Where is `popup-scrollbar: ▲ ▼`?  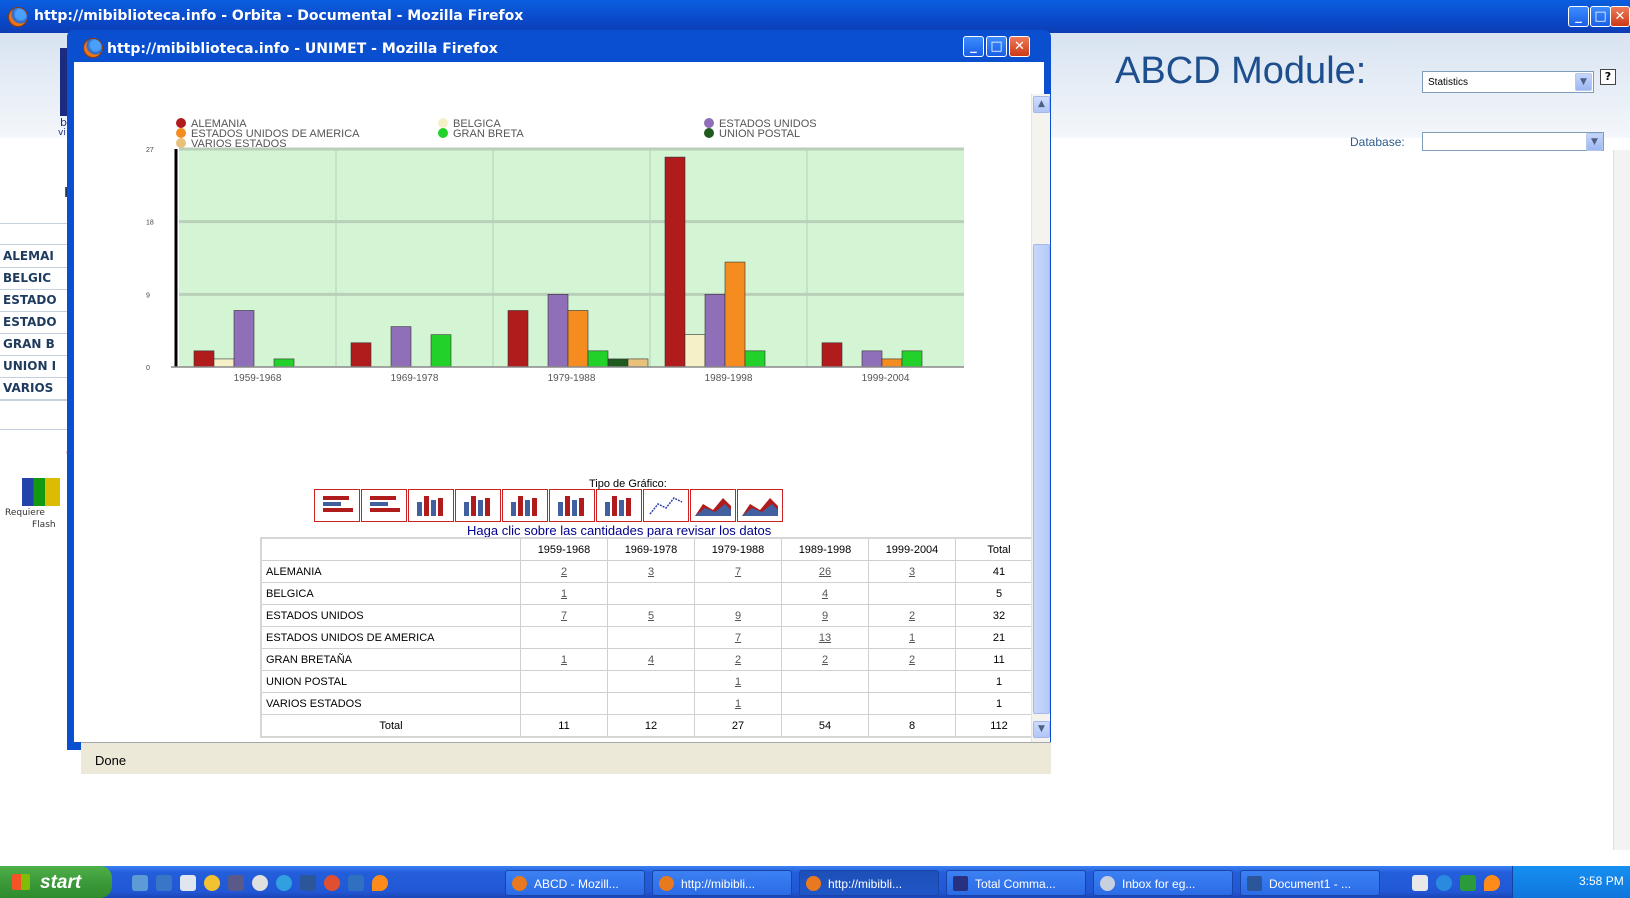 popup-scrollbar: ▲ ▼ is located at coordinates (1040, 418).